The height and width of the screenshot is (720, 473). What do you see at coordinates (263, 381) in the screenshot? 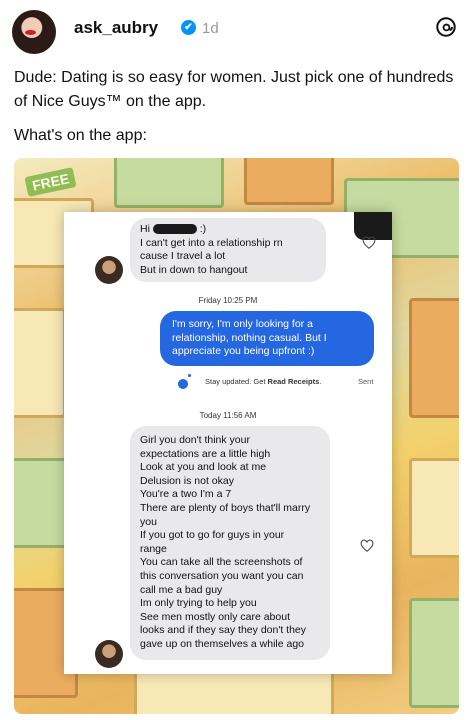
I see `read-receipts-notice: Stay updated. Get Read Receipts.` at bounding box center [263, 381].